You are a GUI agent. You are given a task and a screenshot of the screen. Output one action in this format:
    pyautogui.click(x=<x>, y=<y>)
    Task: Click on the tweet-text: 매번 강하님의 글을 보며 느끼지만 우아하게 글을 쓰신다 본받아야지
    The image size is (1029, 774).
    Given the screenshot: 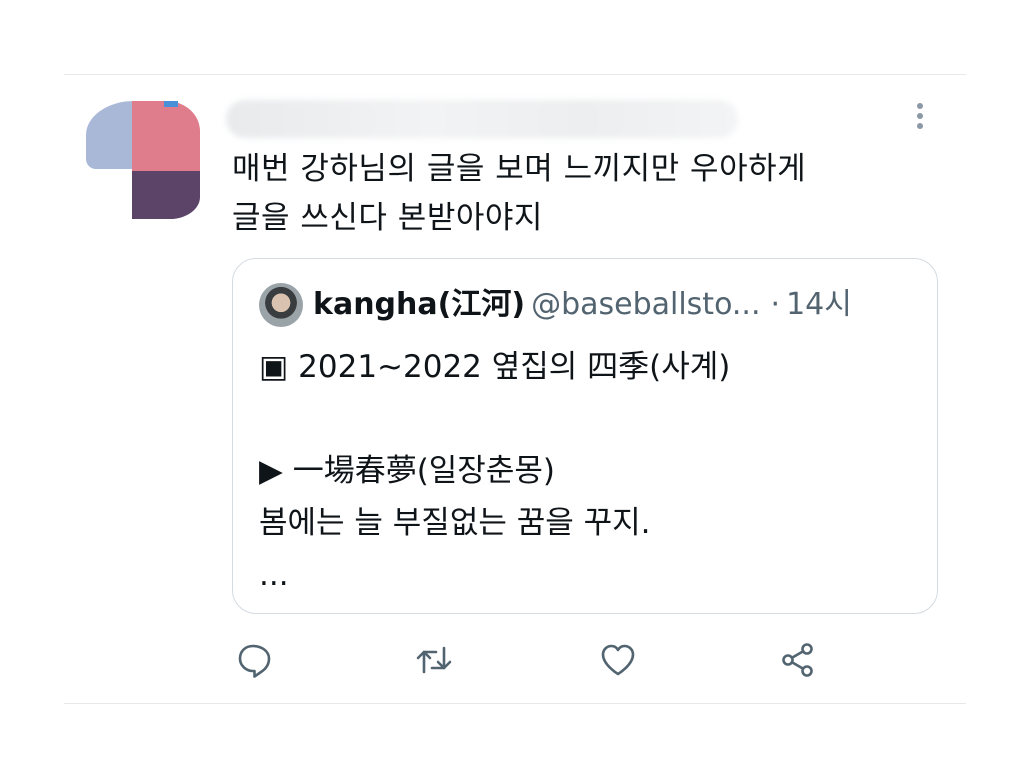 What is the action you would take?
    pyautogui.click(x=582, y=194)
    